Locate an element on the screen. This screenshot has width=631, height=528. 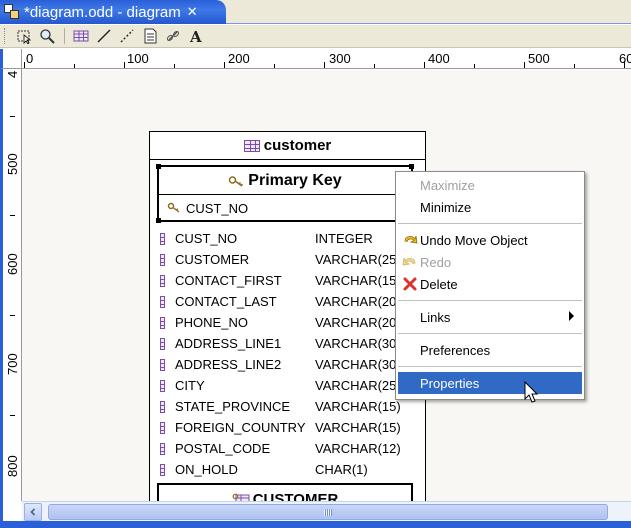
horizontal-scrollbar is located at coordinates (326, 511).